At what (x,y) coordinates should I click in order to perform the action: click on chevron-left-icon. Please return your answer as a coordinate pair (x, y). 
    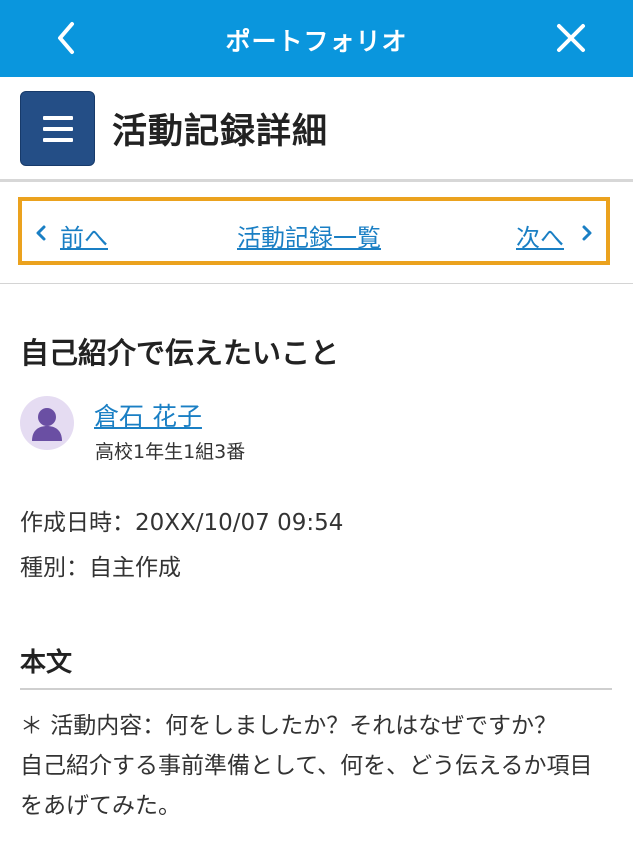
    Looking at the image, I should click on (41, 233).